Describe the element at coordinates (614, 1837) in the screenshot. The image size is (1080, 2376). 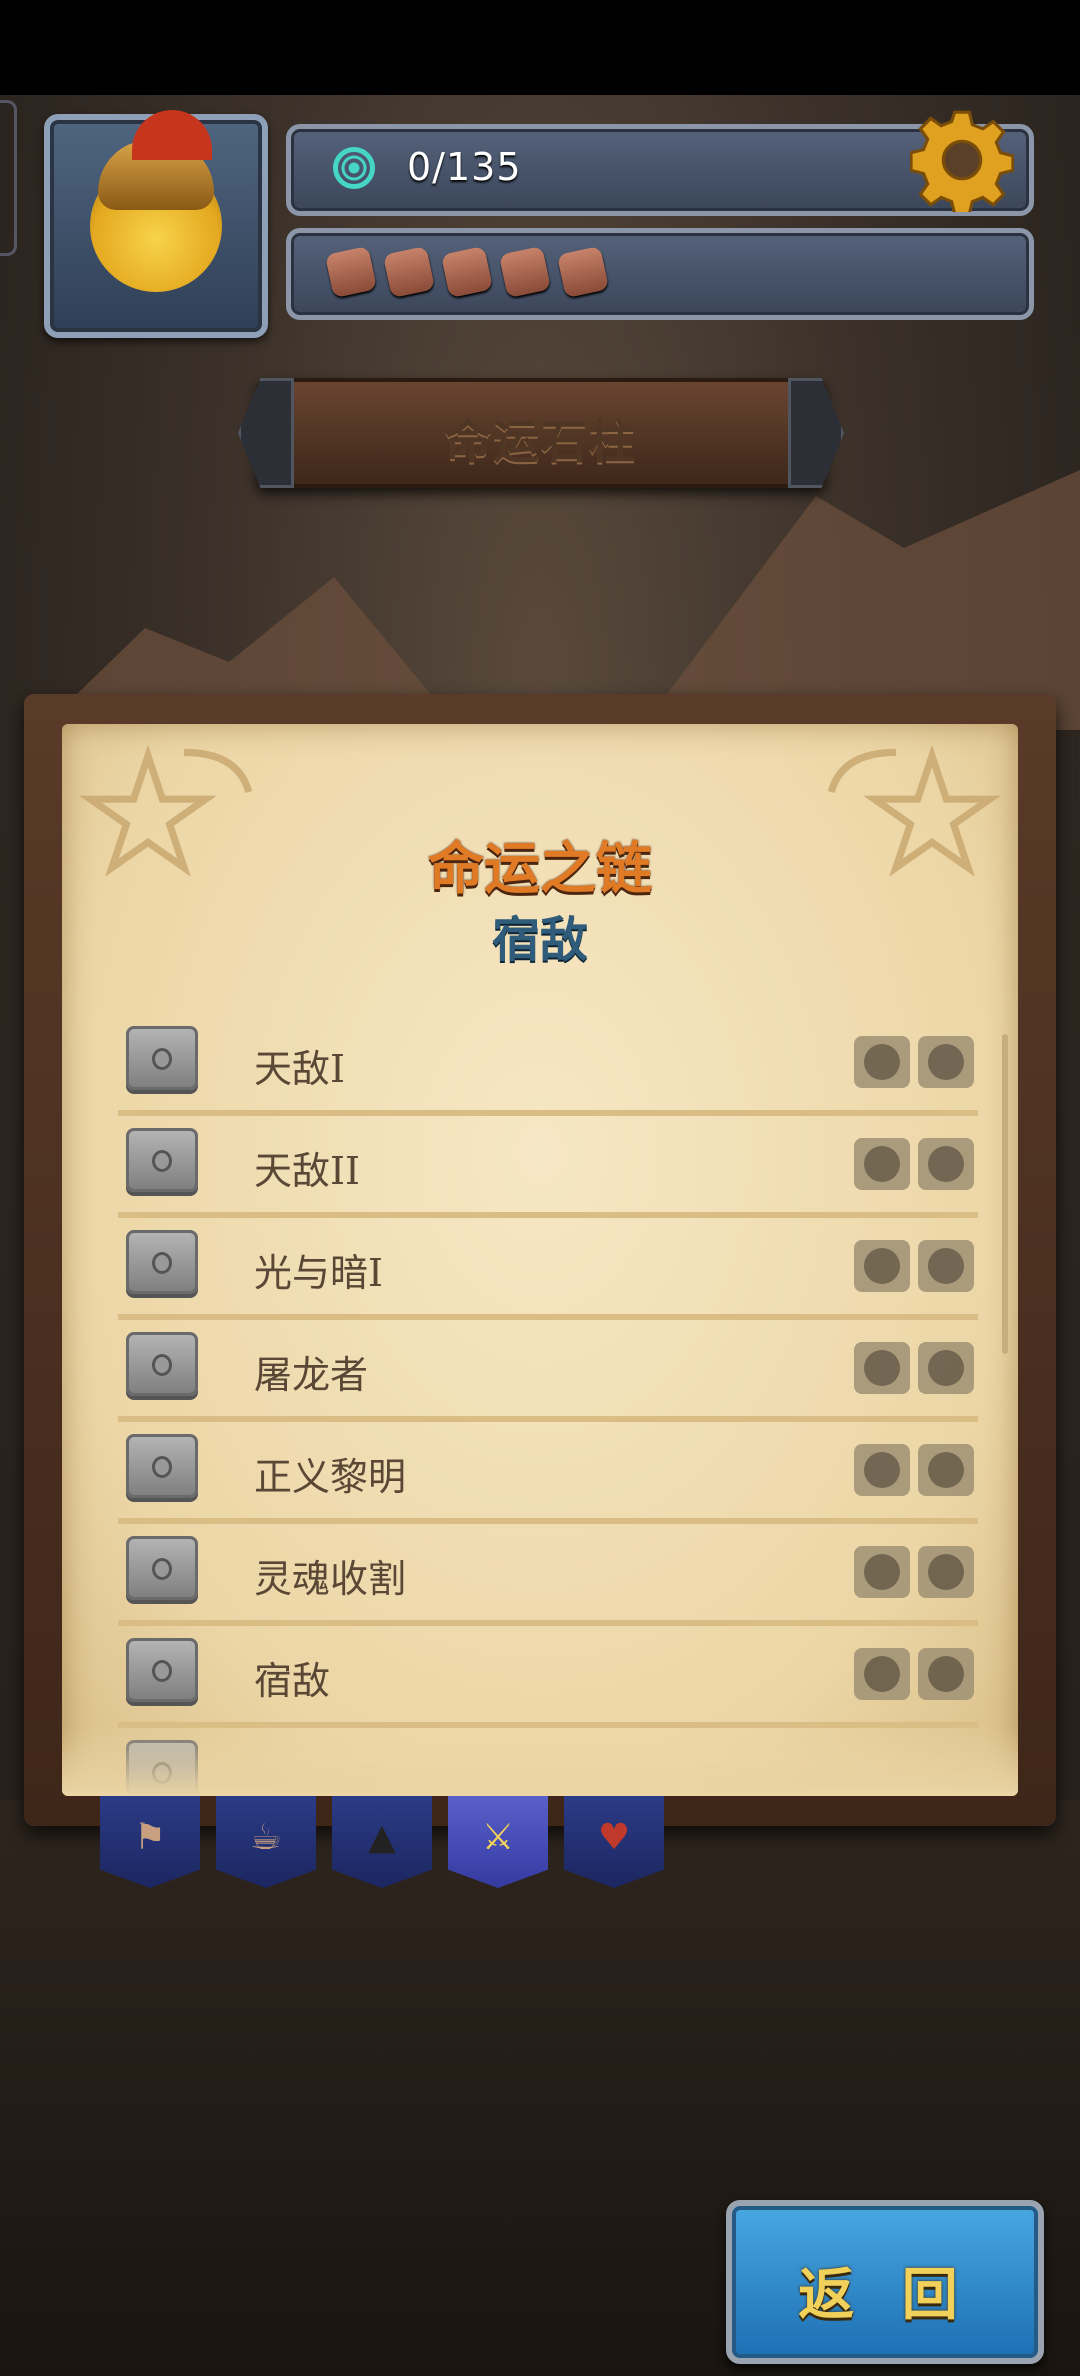
I see `heart-arrow-icon: ♥` at that location.